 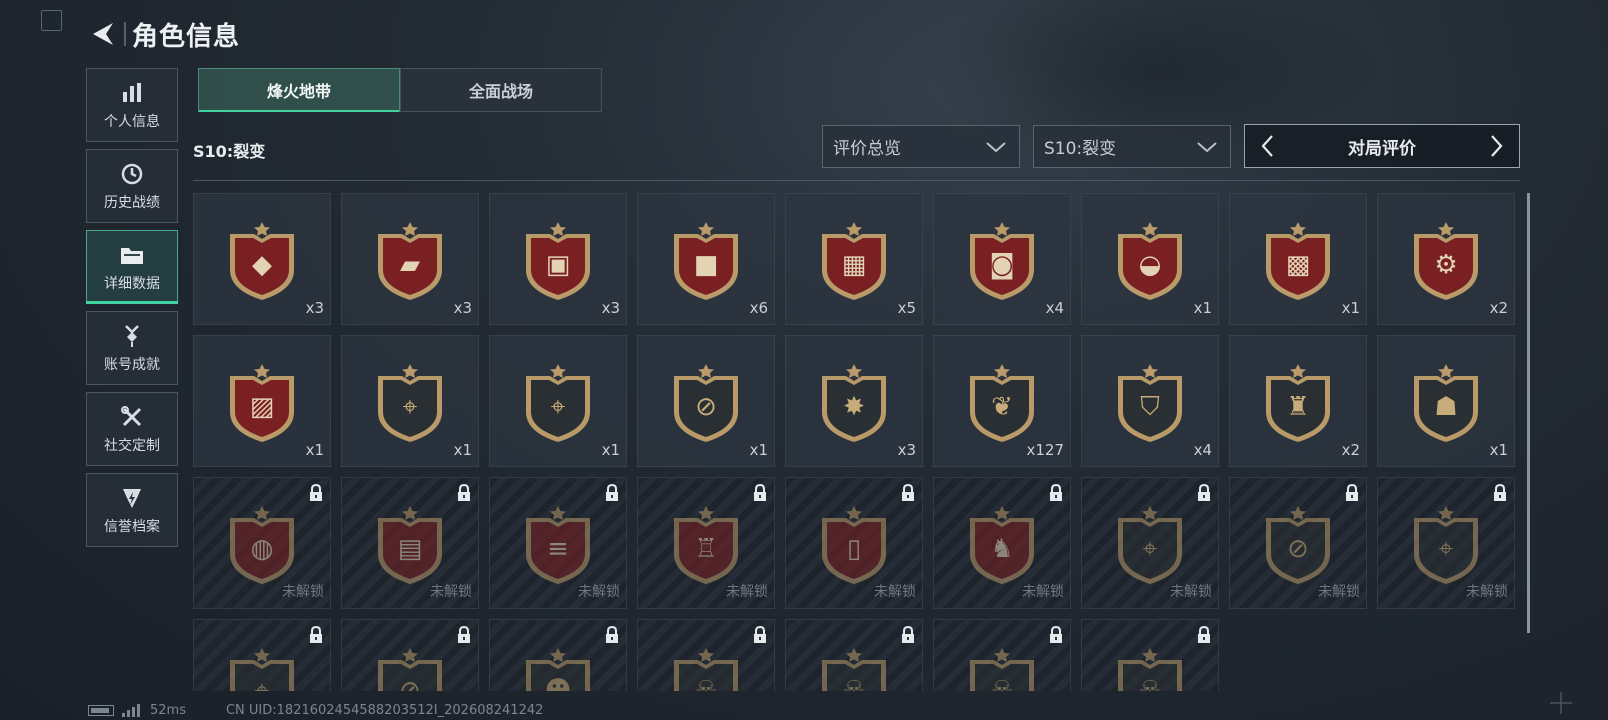 What do you see at coordinates (501, 90) in the screenshot?
I see `tab-full-battlefield: 全面战场` at bounding box center [501, 90].